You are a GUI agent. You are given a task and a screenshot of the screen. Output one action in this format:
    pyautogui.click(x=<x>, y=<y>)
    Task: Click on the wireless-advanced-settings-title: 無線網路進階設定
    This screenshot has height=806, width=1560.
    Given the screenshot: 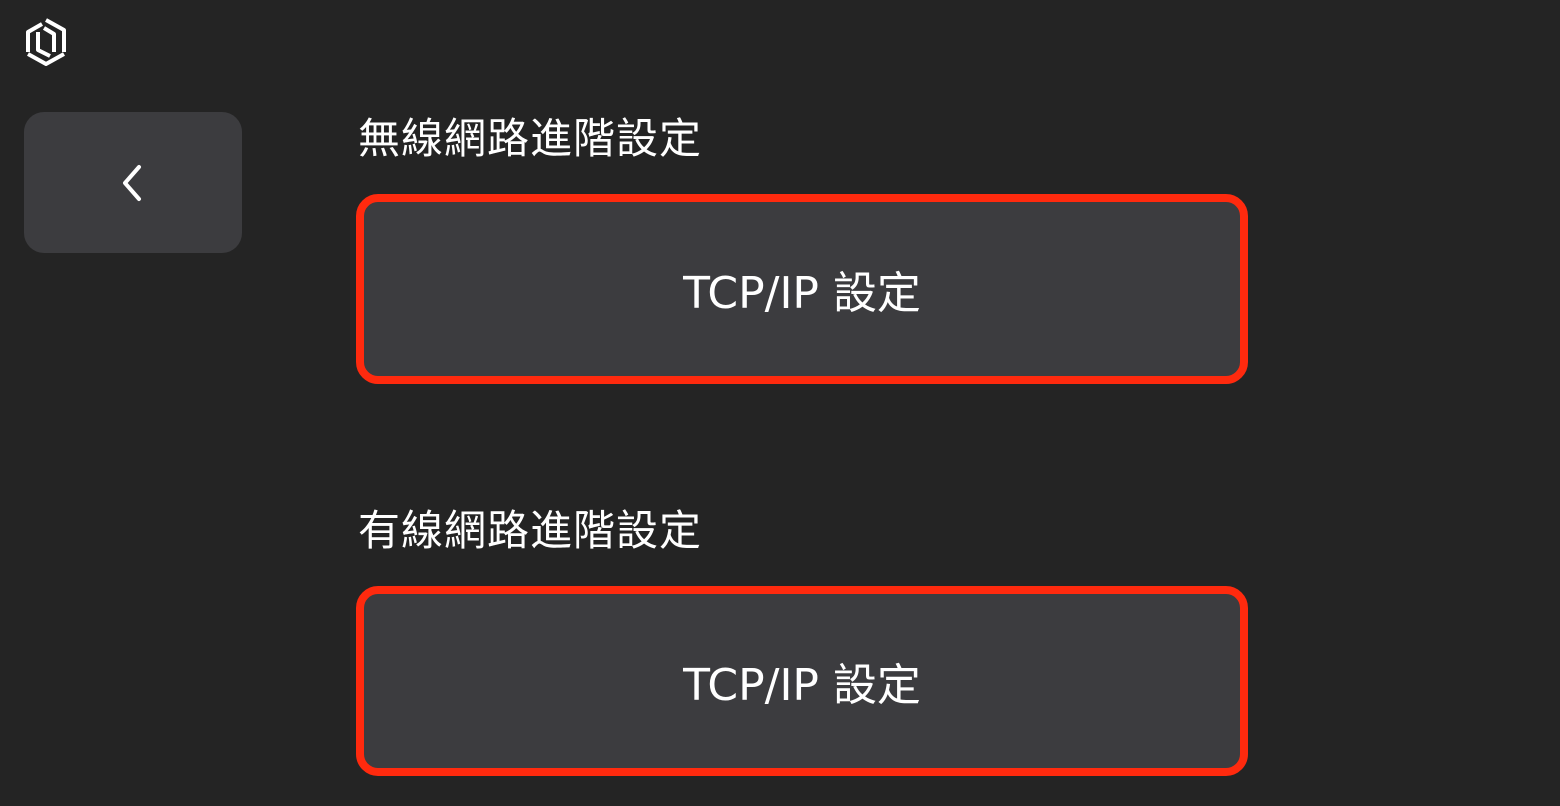 What is the action you would take?
    pyautogui.click(x=530, y=138)
    